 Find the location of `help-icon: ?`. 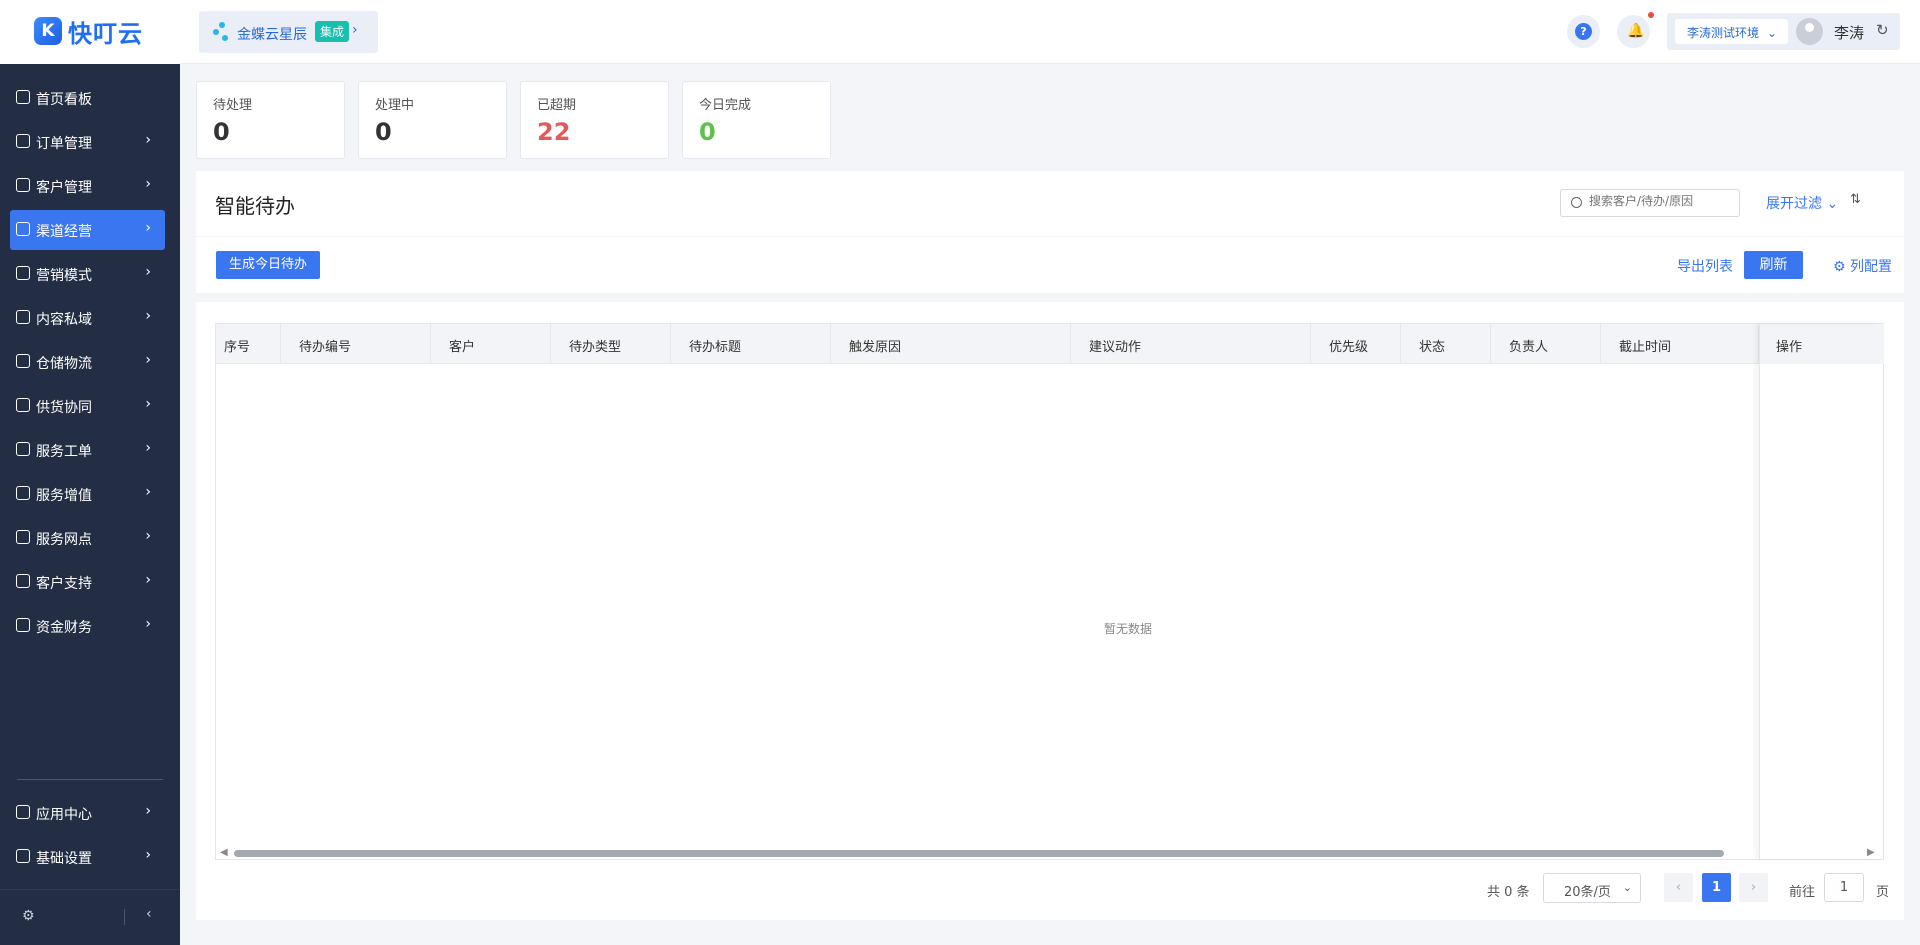

help-icon: ? is located at coordinates (1583, 31).